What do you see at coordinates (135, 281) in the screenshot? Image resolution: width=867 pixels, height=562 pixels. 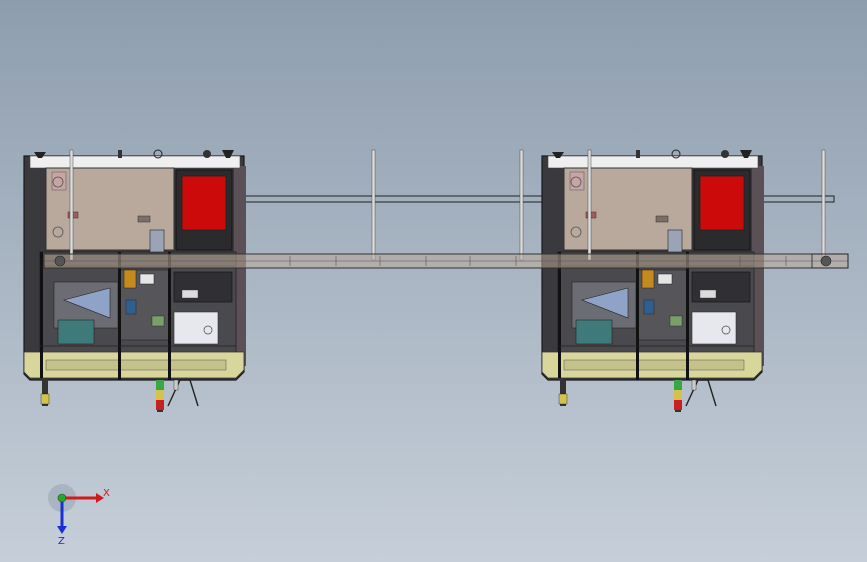 I see `machine-left` at bounding box center [135, 281].